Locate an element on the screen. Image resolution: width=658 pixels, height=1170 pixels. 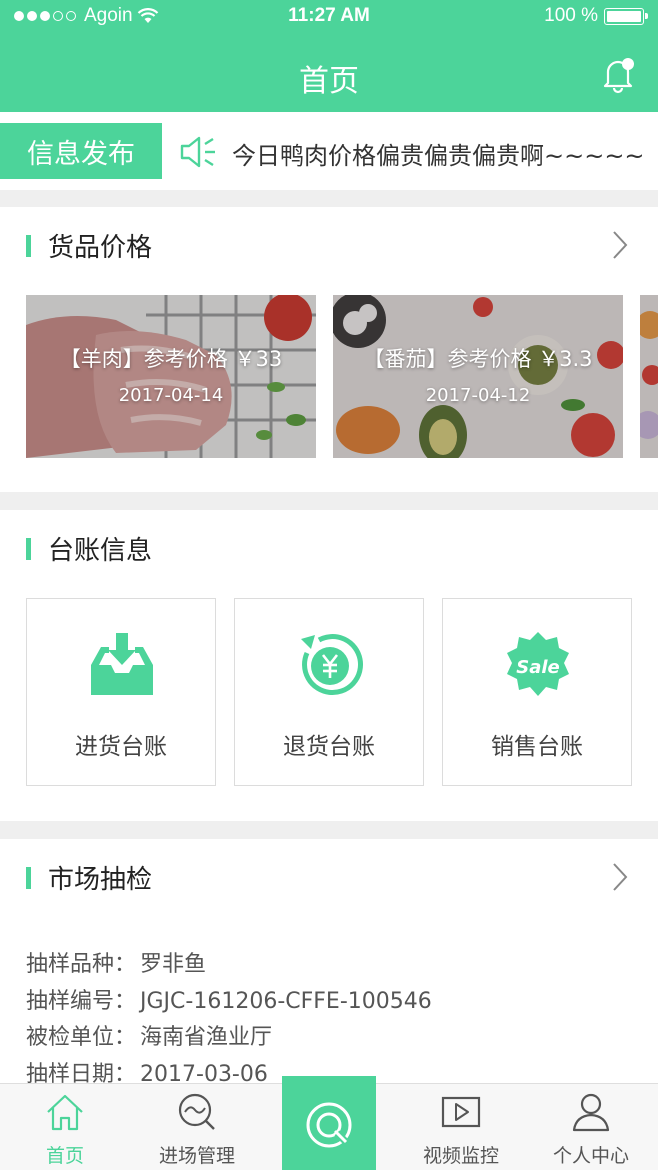
video-play-icon is located at coordinates (461, 1112).